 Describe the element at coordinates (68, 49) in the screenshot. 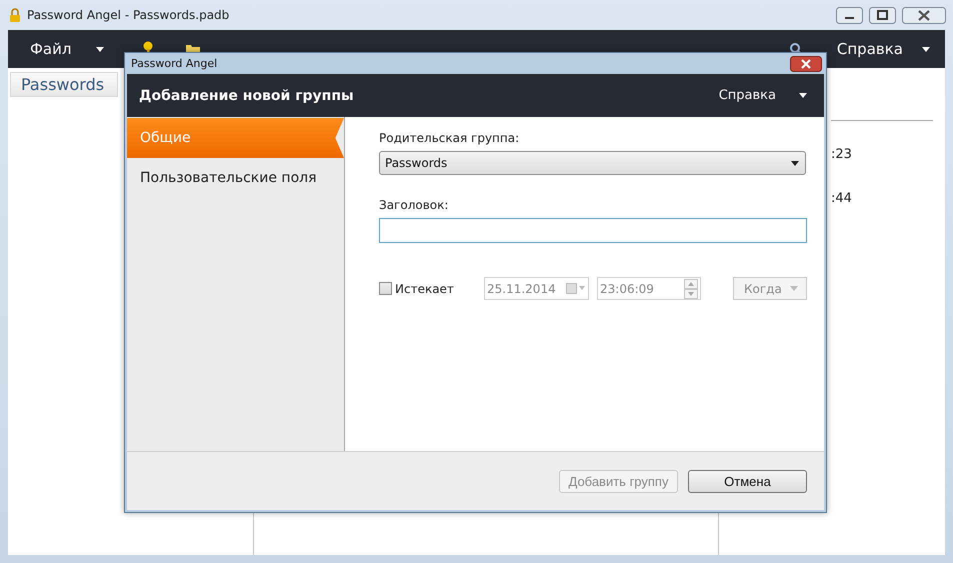

I see `menu-item: Файл` at that location.